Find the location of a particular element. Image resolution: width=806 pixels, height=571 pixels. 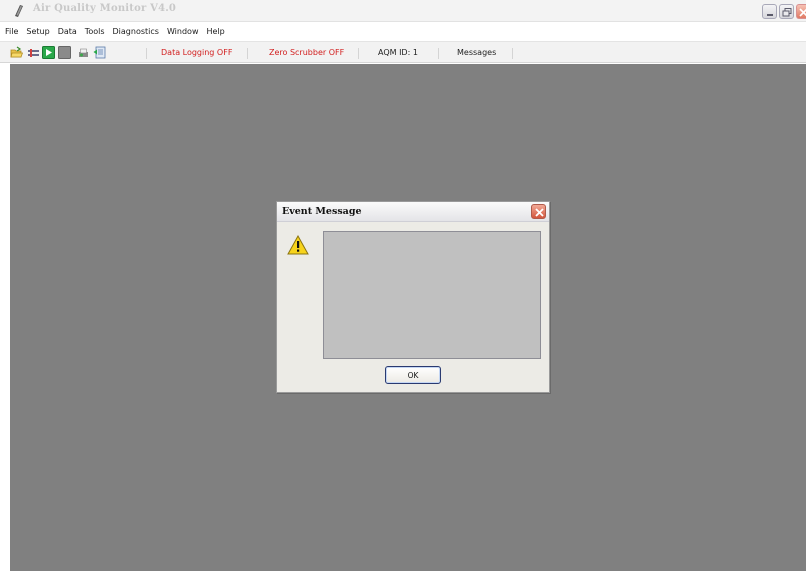

event-message-dialog: Event Message OK is located at coordinates (413, 297).